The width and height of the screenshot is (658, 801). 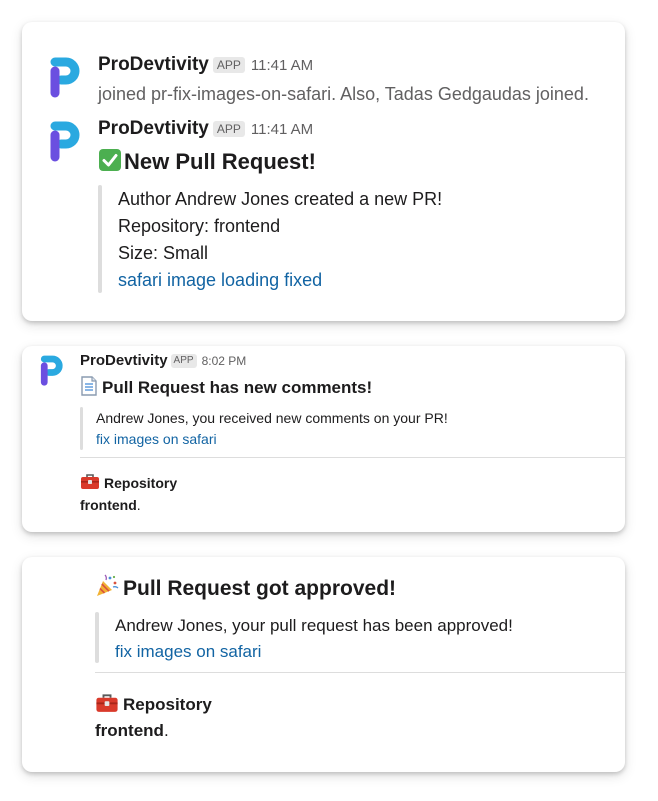 I want to click on pr-repository-line: Repository: frontend, so click(x=199, y=226).